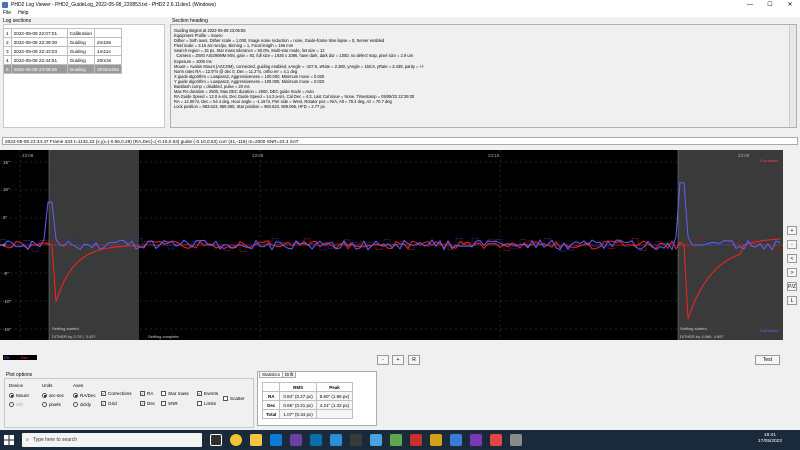 The height and width of the screenshot is (450, 800). What do you see at coordinates (147, 403) in the screenshot?
I see `dec-checkbox: ✓ Dec` at bounding box center [147, 403].